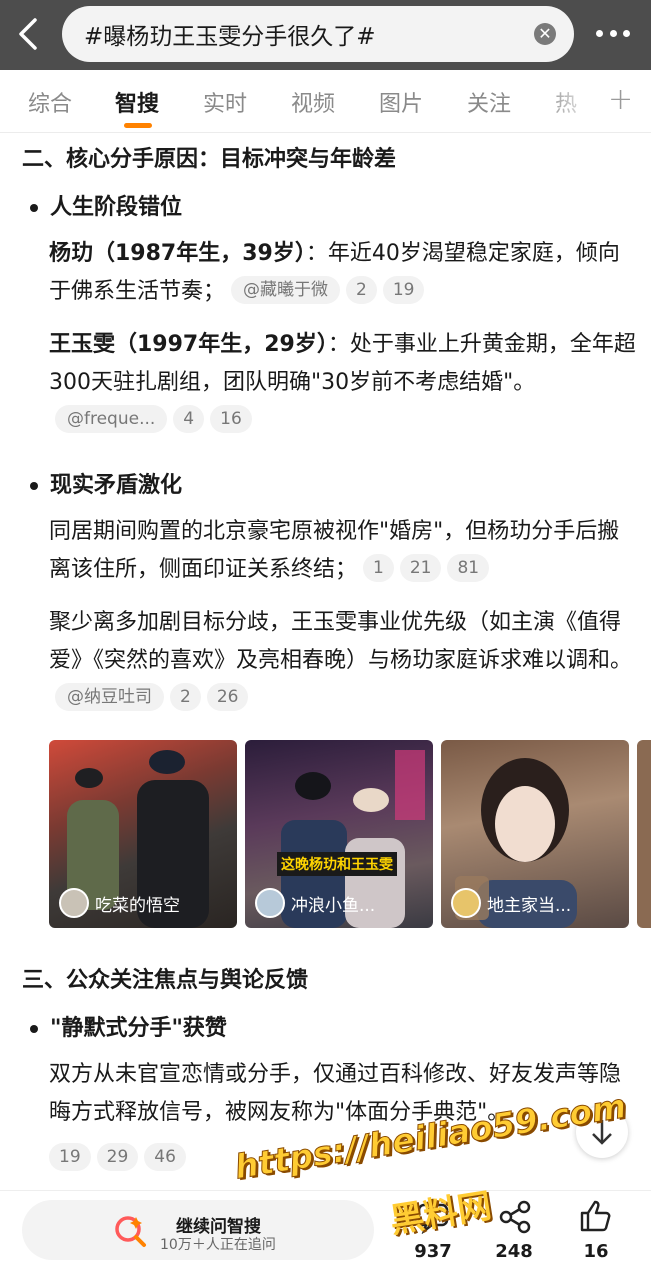 This screenshot has height=1281, width=651. What do you see at coordinates (177, 253) in the screenshot?
I see `paragraph-bold: 杨玏（1987年生，39岁）` at bounding box center [177, 253].